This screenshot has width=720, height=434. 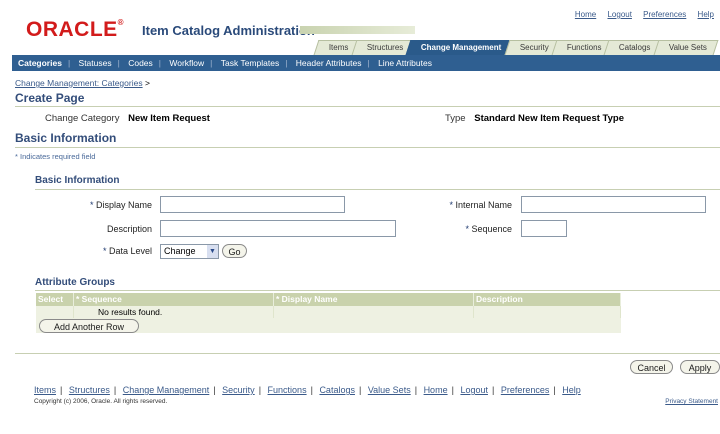 What do you see at coordinates (77, 180) in the screenshot?
I see `basic-info-subtitle: Basic Information` at bounding box center [77, 180].